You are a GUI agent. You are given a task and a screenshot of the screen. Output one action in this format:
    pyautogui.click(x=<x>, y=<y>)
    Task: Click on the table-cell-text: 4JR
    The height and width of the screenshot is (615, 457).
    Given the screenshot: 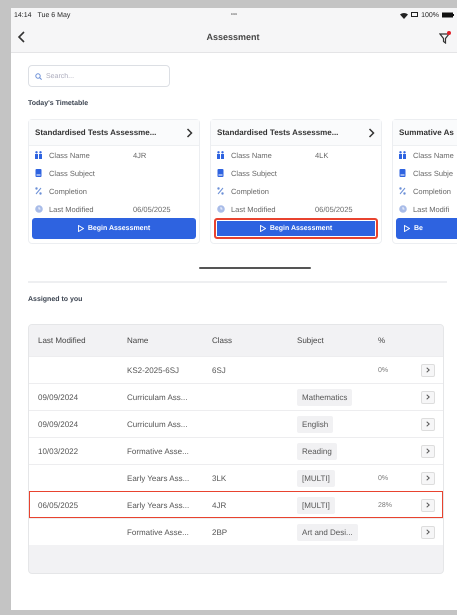 What is the action you would take?
    pyautogui.click(x=220, y=505)
    